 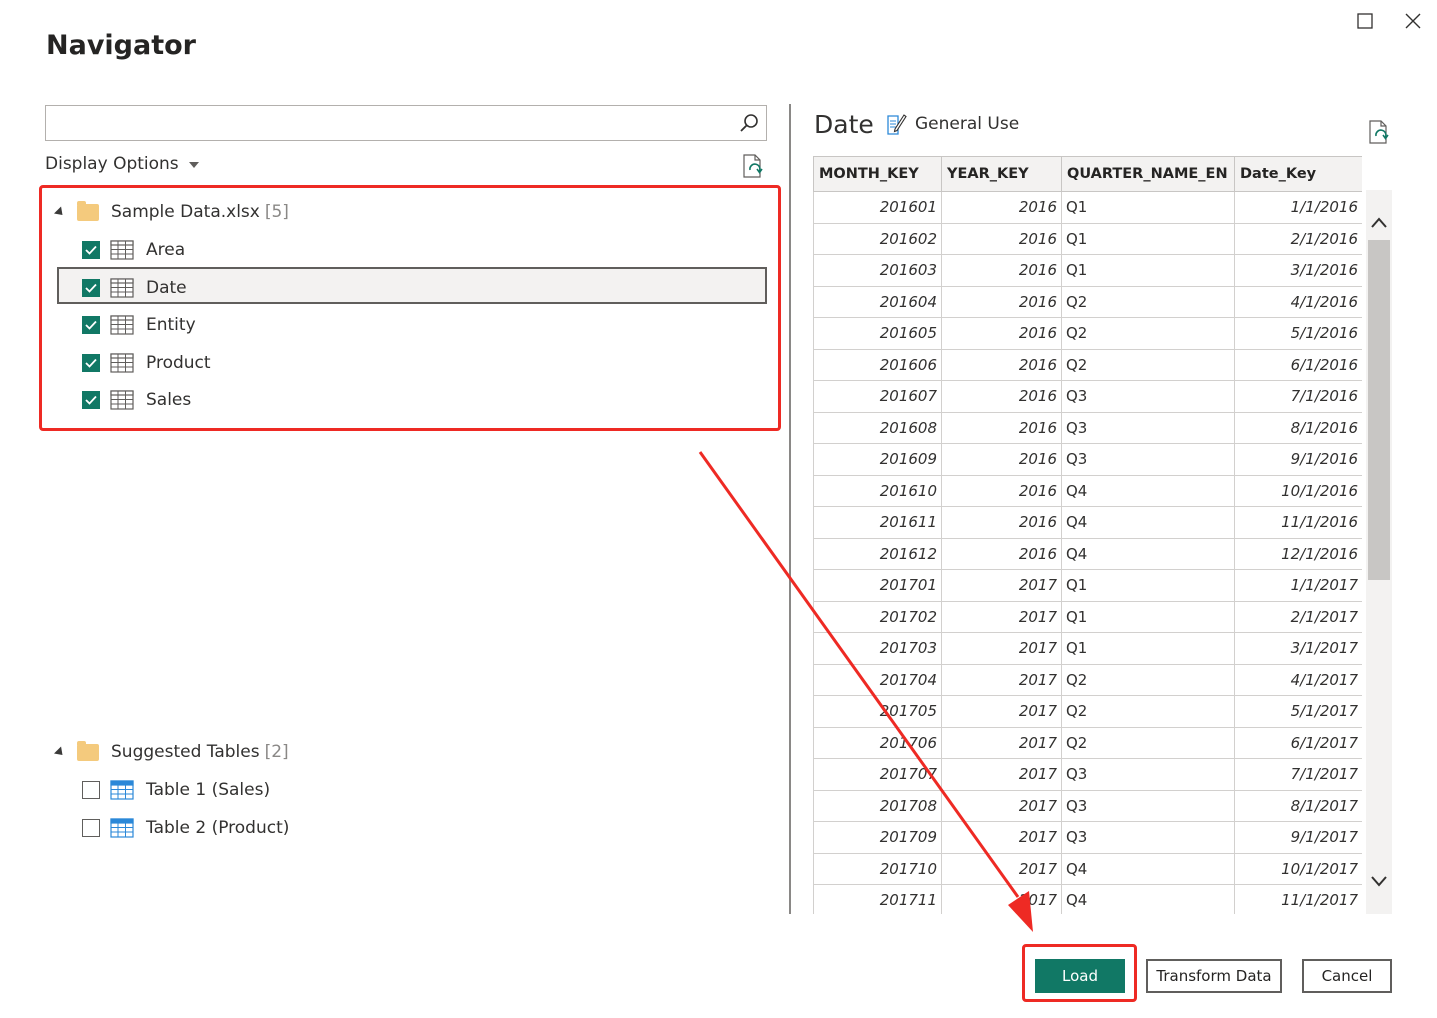 I want to click on search-icon, so click(x=749, y=123).